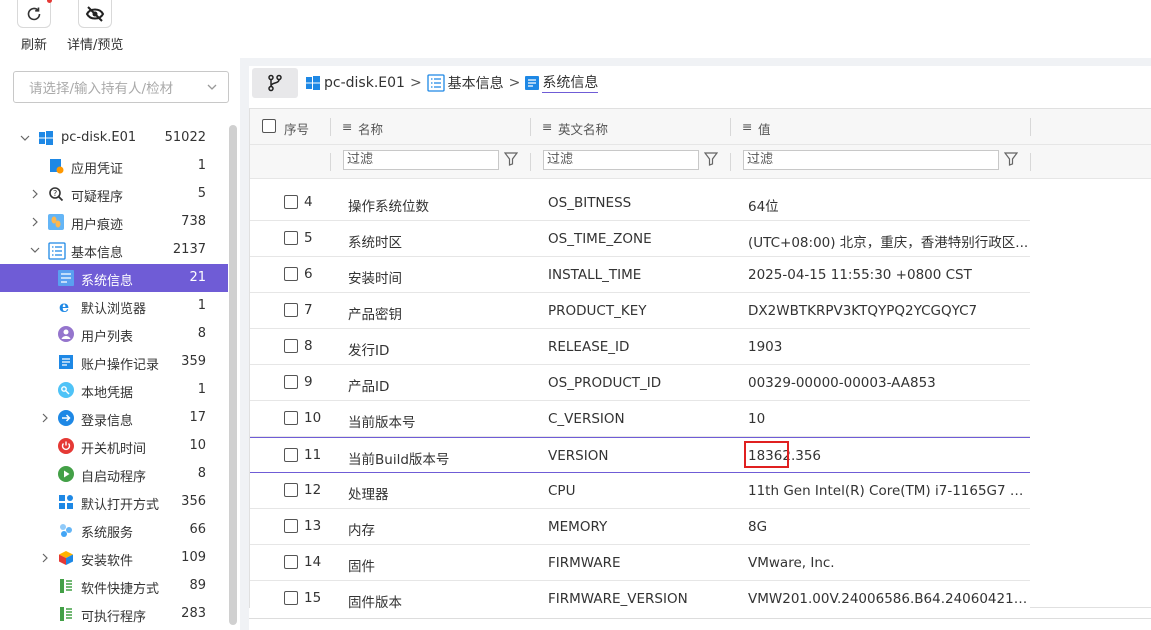  I want to click on table-row: 11 当前Build版本号 VERSION 18362.356, so click(640, 455).